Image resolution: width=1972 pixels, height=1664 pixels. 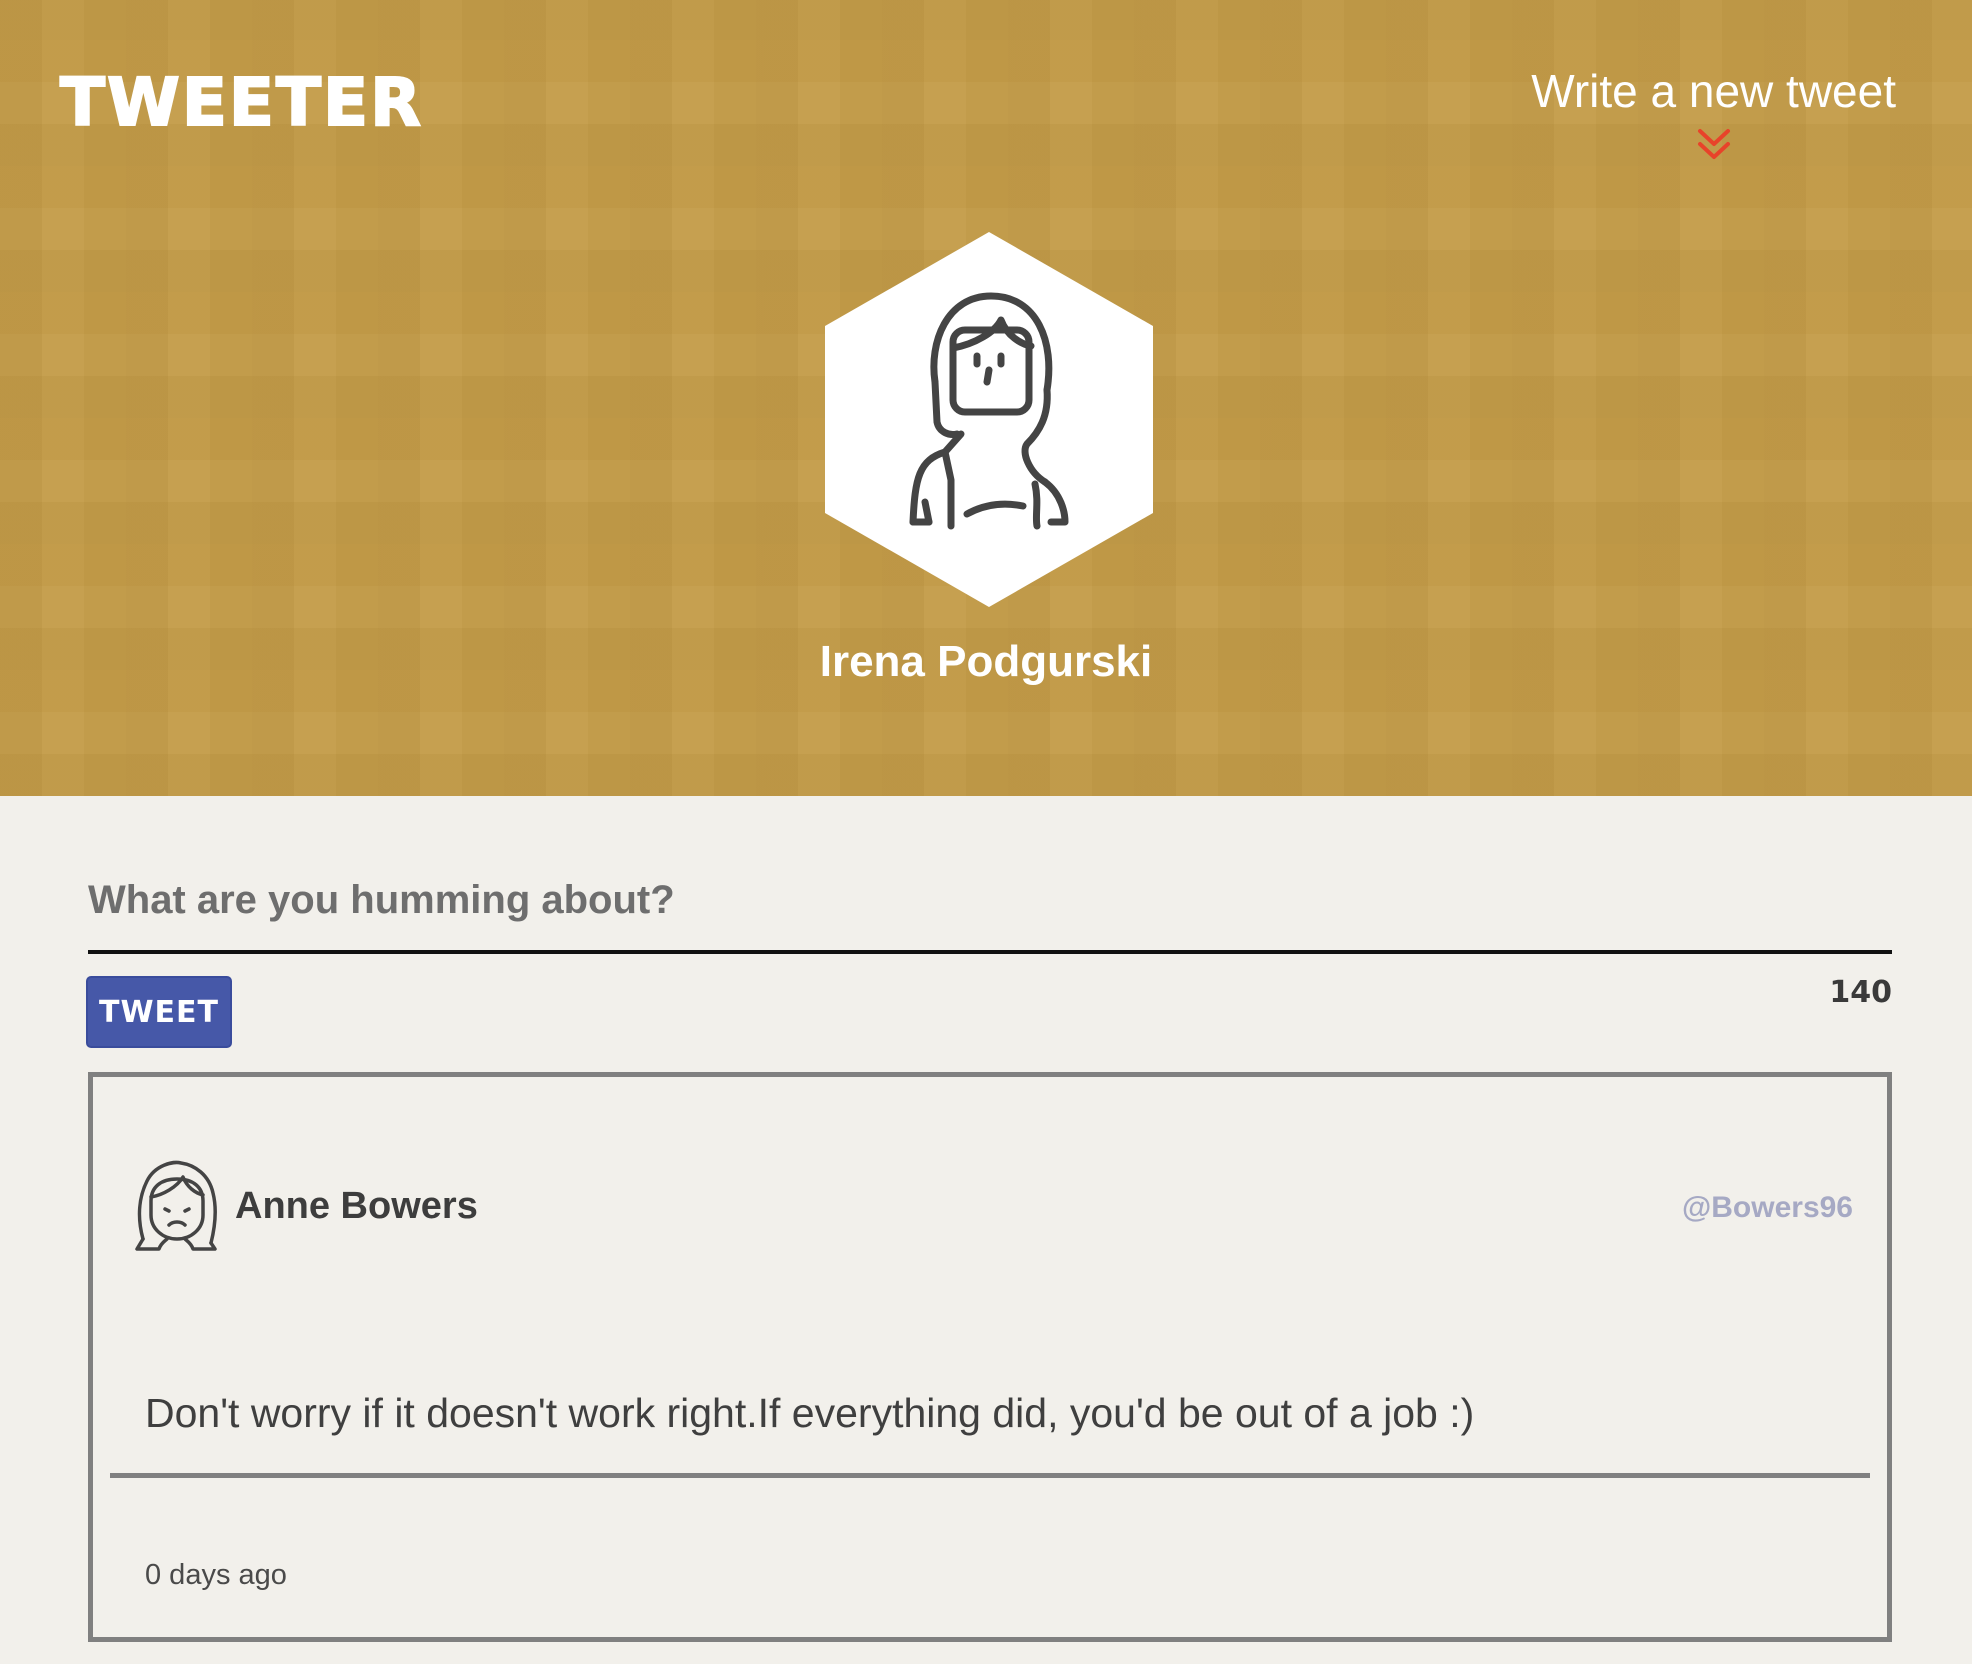 I want to click on tweet-author-name: Anne Bowers, so click(x=356, y=1206).